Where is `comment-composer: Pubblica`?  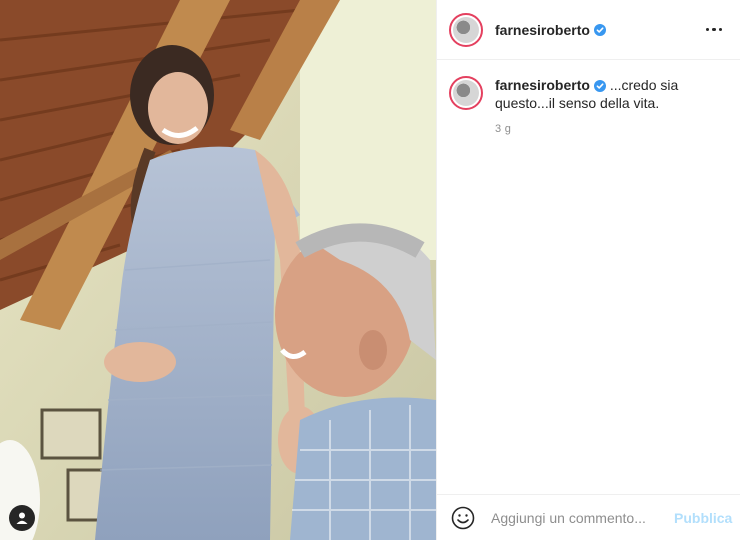 comment-composer: Pubblica is located at coordinates (588, 517).